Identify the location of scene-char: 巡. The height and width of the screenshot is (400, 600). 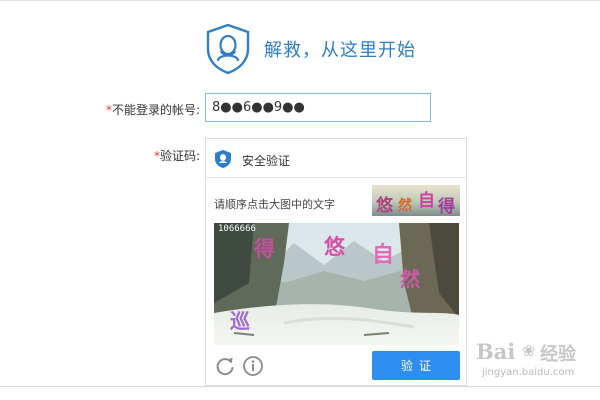
(240, 319).